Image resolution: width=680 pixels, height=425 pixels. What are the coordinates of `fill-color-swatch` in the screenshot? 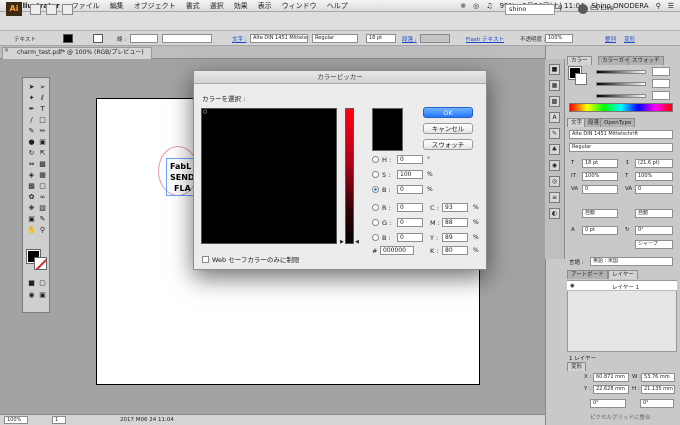 It's located at (68, 38).